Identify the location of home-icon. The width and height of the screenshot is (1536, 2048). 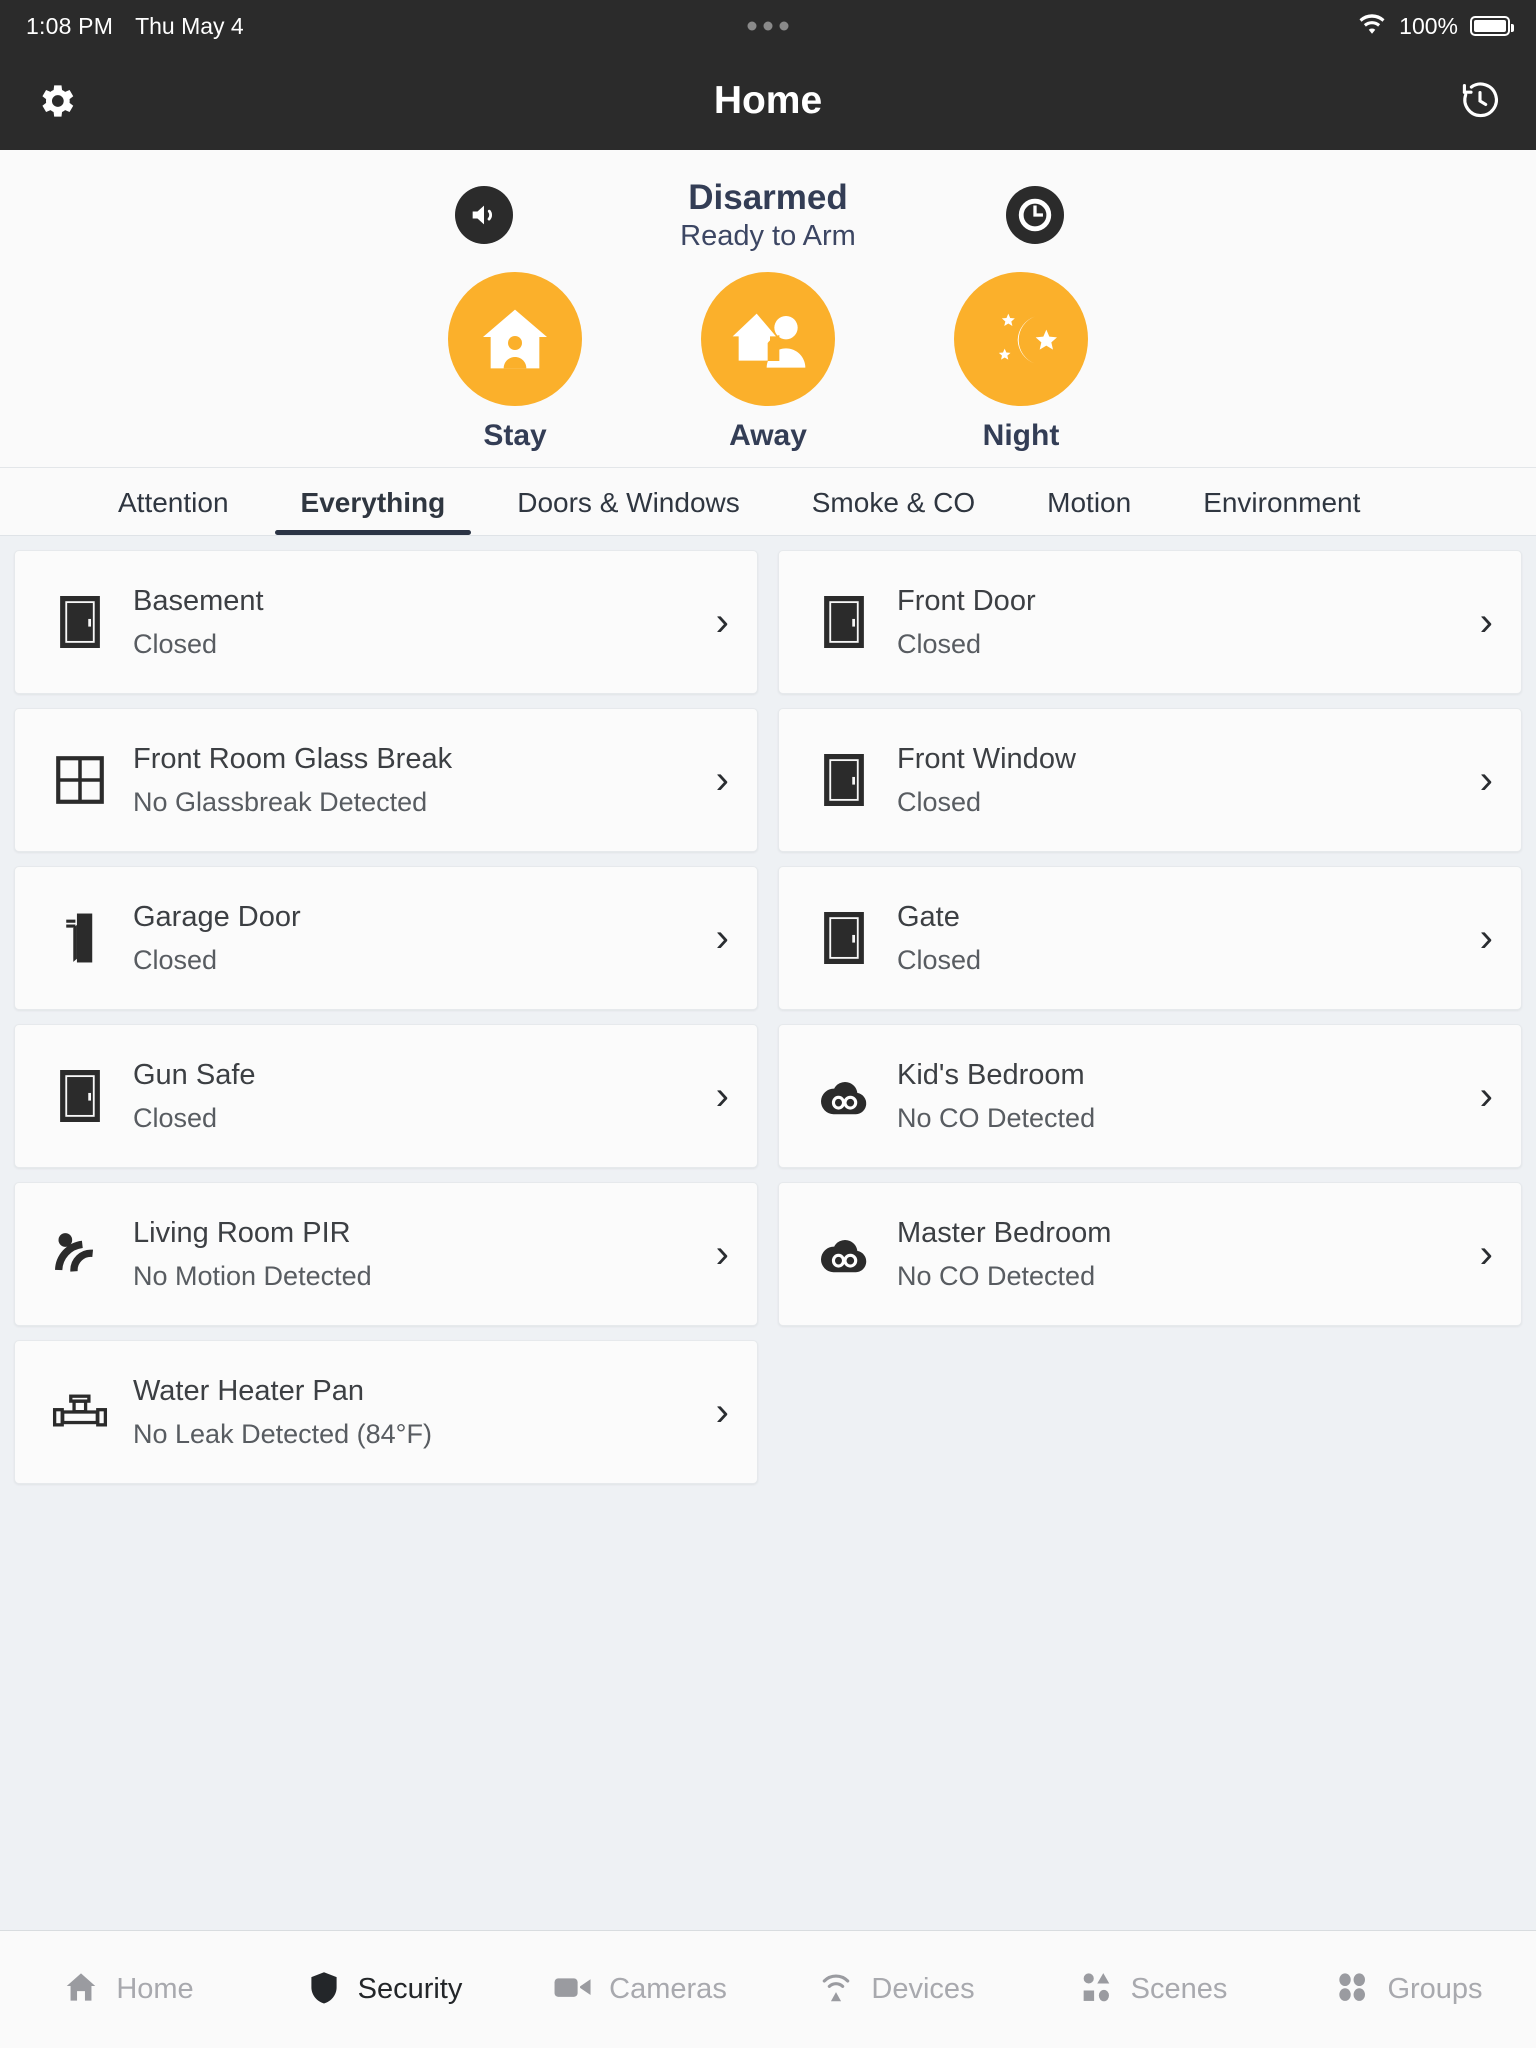
(81, 1989).